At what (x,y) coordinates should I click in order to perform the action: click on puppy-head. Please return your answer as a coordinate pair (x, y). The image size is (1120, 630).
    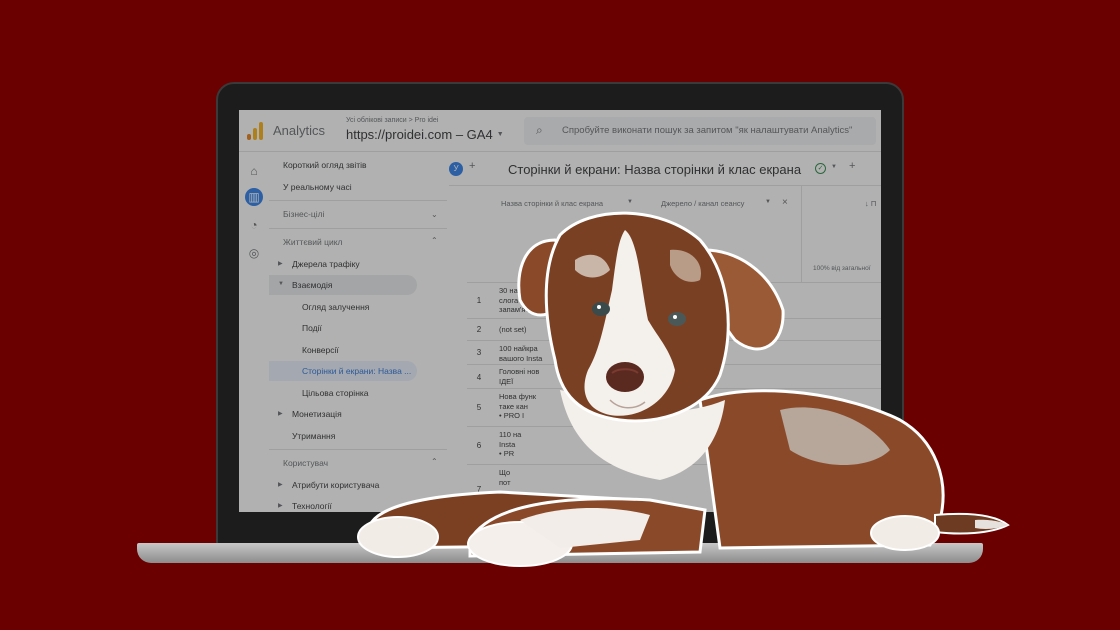
    Looking at the image, I should click on (651, 317).